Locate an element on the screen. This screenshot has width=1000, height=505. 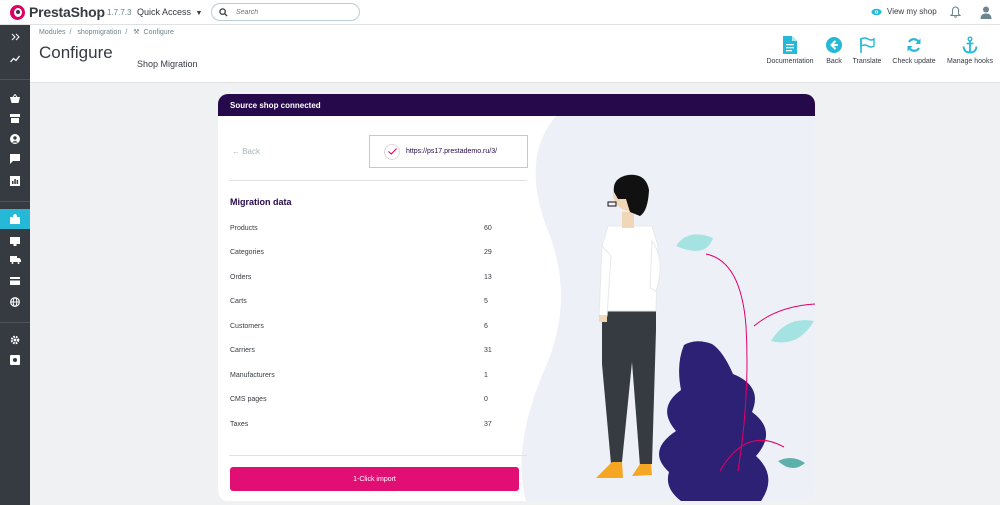
documentation-button: Documentation is located at coordinates (790, 50).